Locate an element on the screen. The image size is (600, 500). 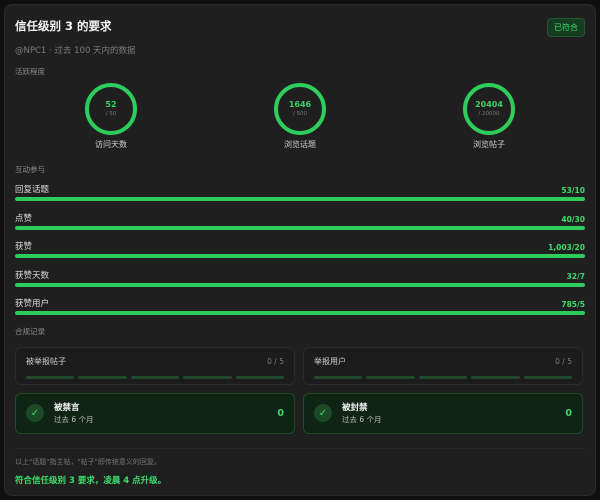
ring-value: 20404 is located at coordinates (489, 104).